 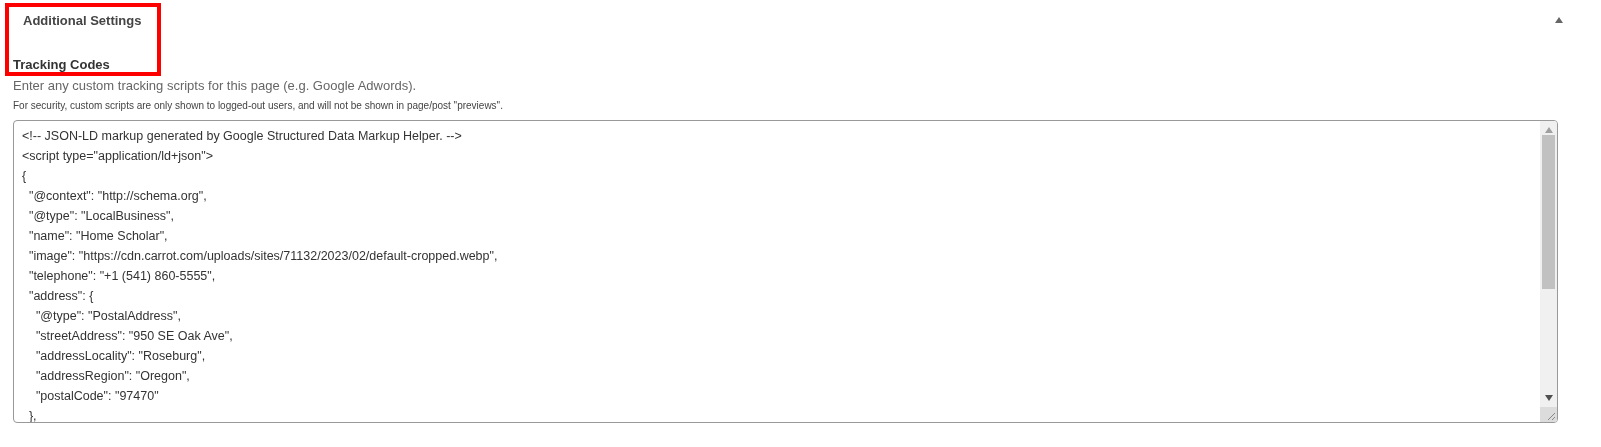 I want to click on code-line: <!-- JSON-LD markup generated by Google Structured Data Markup Helper. -->, so click(x=242, y=136).